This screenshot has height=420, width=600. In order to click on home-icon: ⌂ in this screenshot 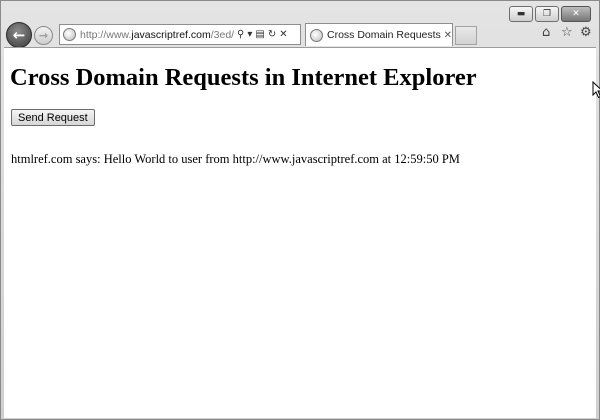, I will do `click(546, 32)`.